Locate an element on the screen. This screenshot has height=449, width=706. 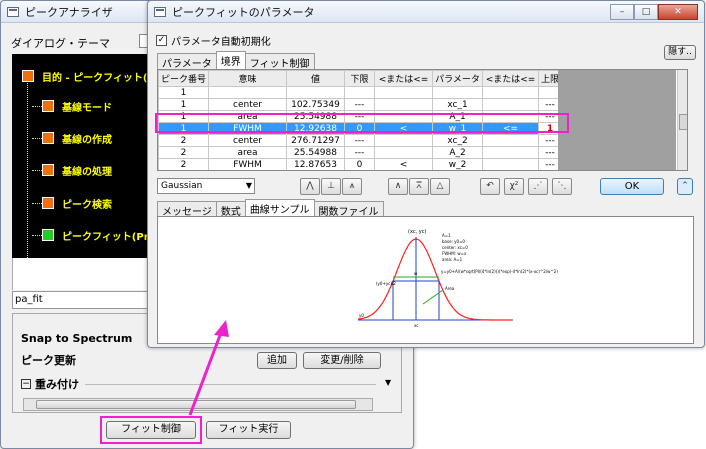
callout-arrow is located at coordinates (208, 368).